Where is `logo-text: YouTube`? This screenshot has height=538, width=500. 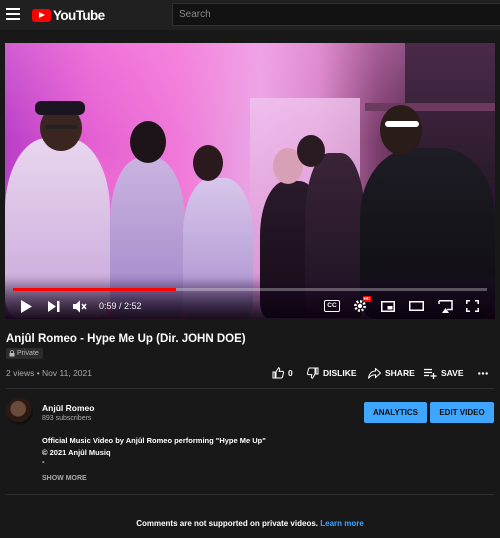
logo-text: YouTube is located at coordinates (79, 15).